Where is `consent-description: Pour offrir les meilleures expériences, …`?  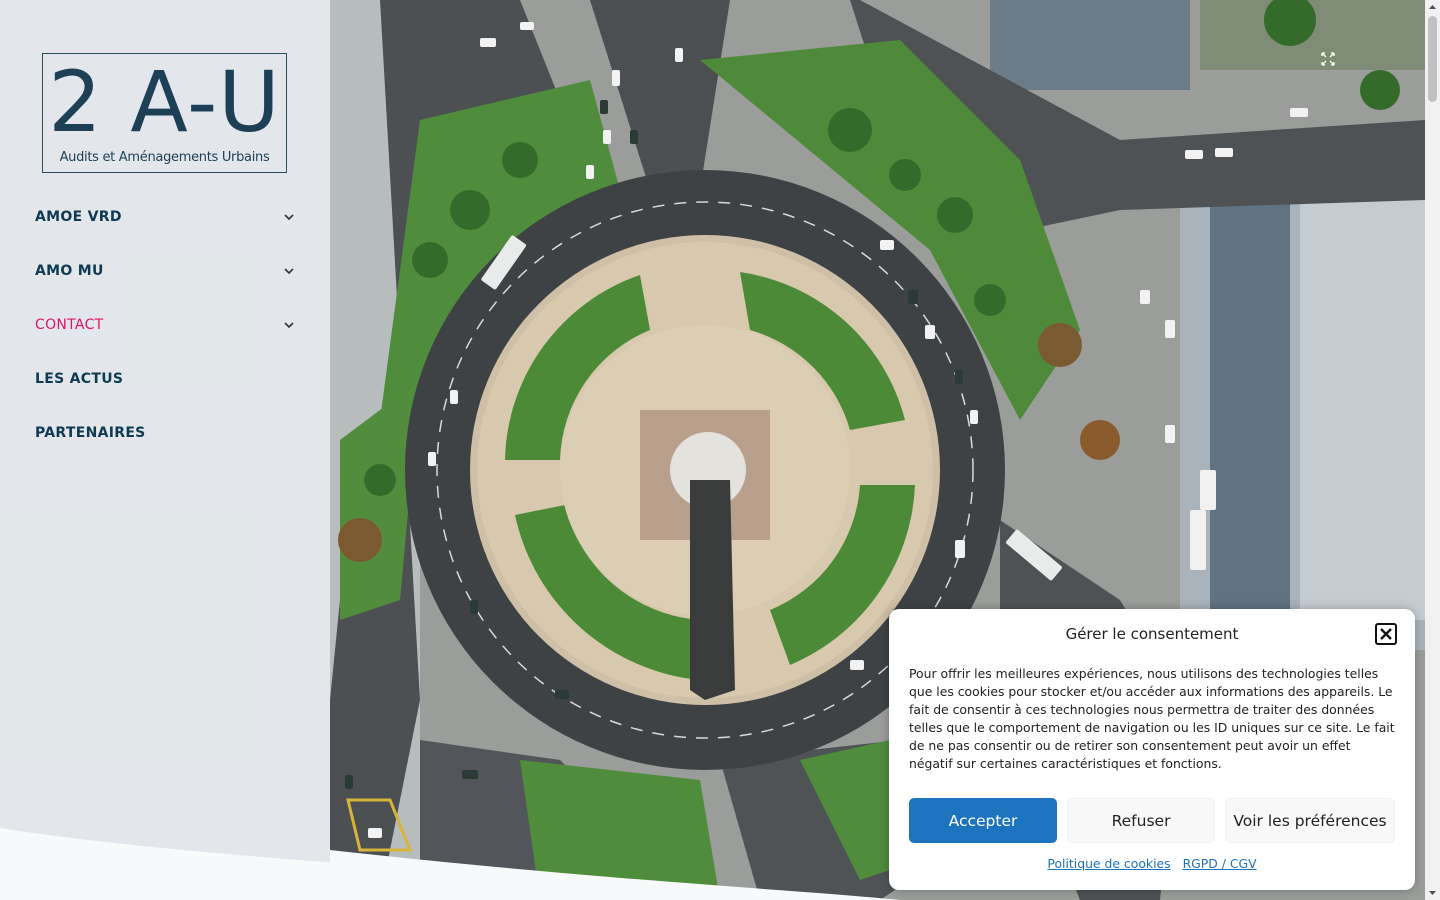
consent-description: Pour offrir les meilleures expériences, … is located at coordinates (1152, 718).